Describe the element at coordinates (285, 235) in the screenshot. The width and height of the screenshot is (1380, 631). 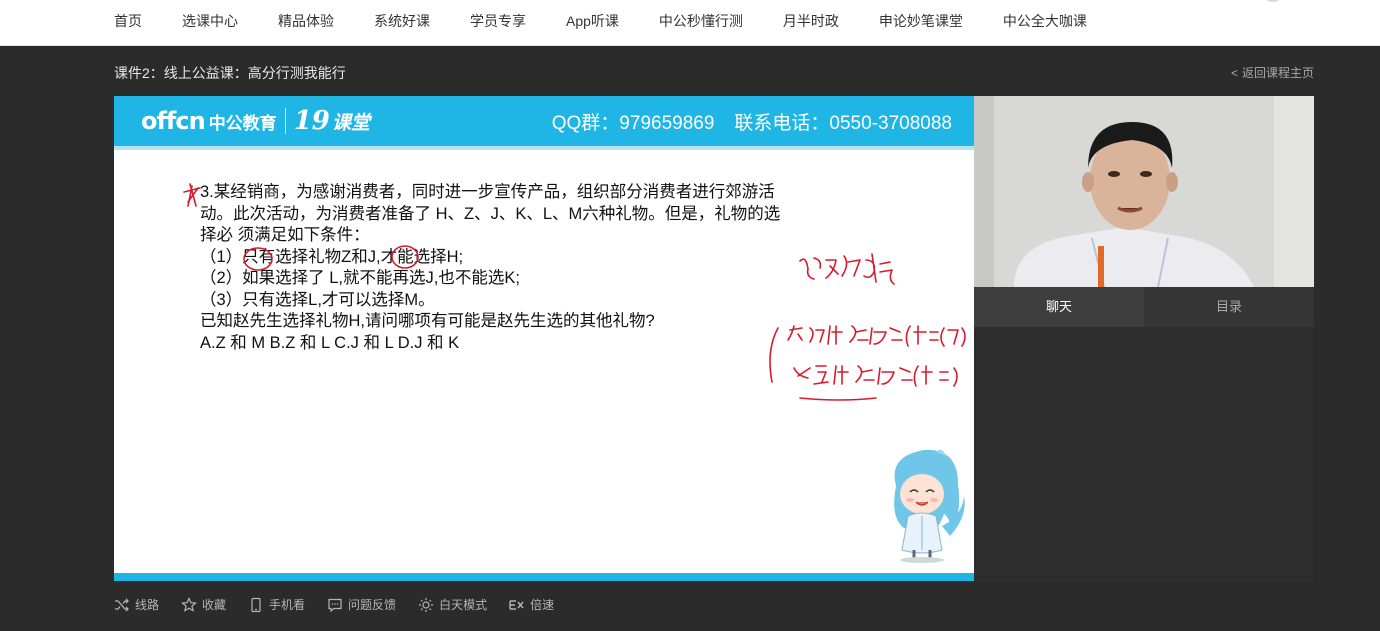
I see `question-line: 择必 须满足如下条件：` at that location.